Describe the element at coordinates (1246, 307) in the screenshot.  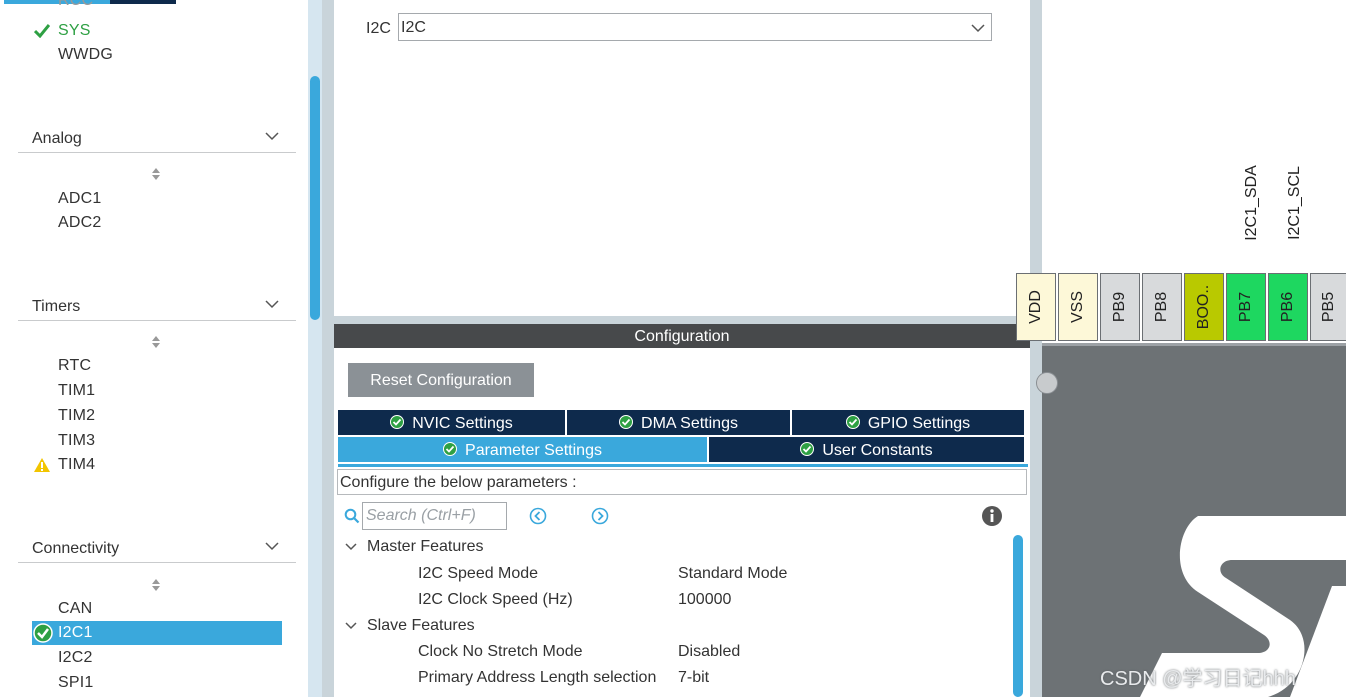
I see `pin-pb7: PB7` at that location.